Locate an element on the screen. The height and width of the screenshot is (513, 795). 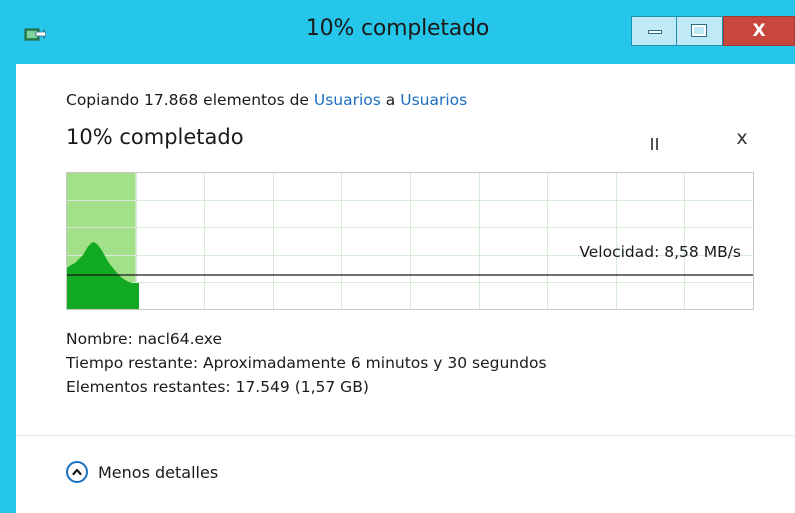
less-details-label: Menos detalles is located at coordinates (158, 472).